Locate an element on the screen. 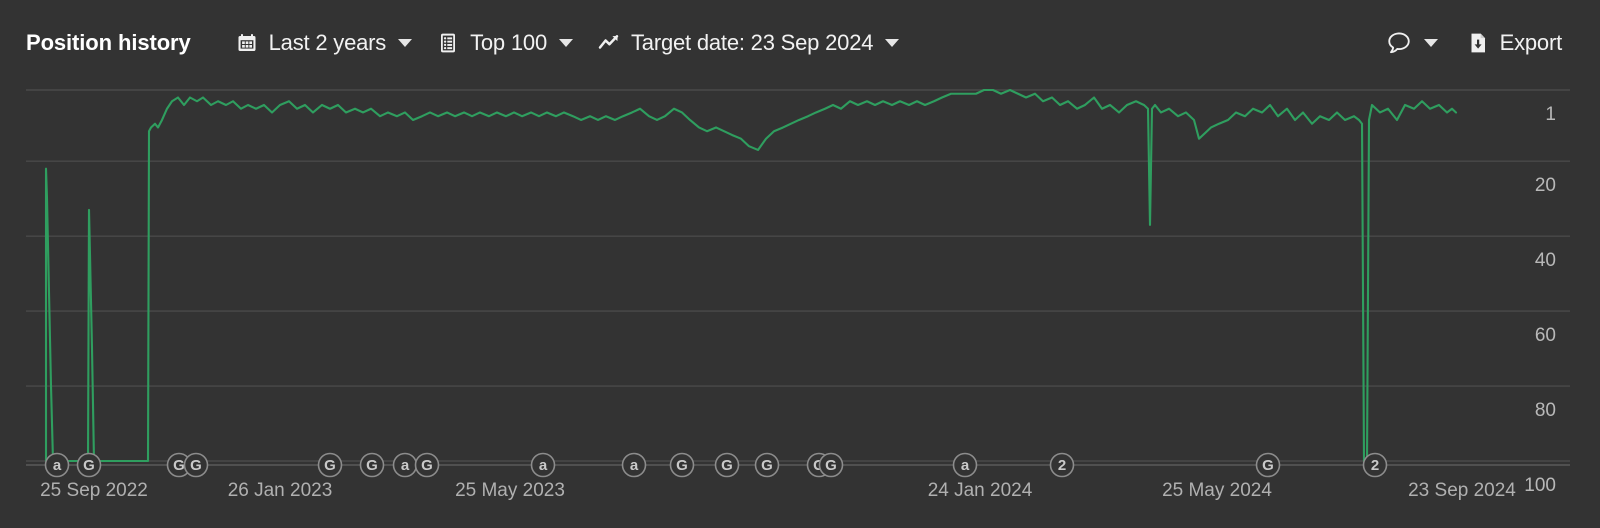  chart-y-axis-labels: 1 20 40 60 80 100 is located at coordinates (1540, 300).